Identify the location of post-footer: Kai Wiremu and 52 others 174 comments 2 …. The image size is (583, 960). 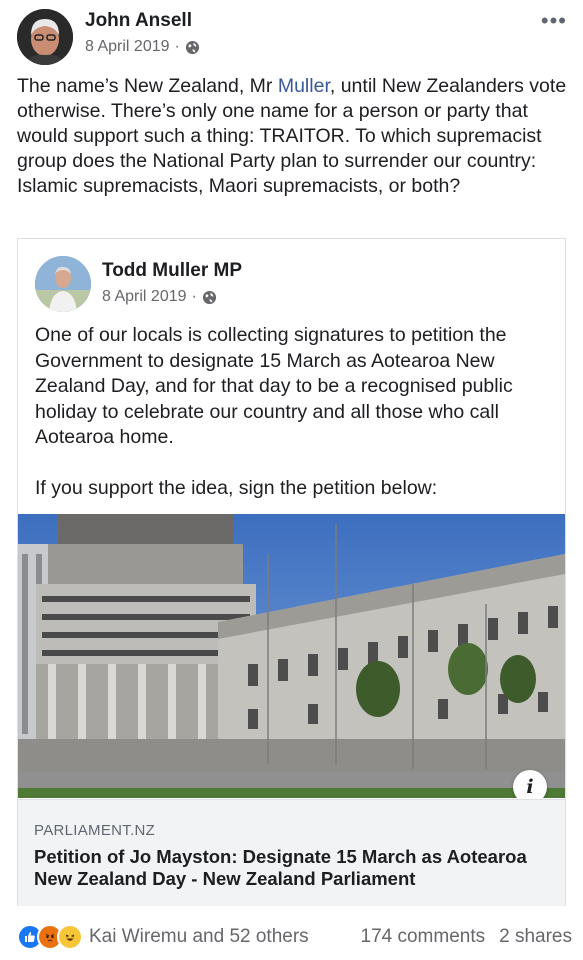
(294, 937).